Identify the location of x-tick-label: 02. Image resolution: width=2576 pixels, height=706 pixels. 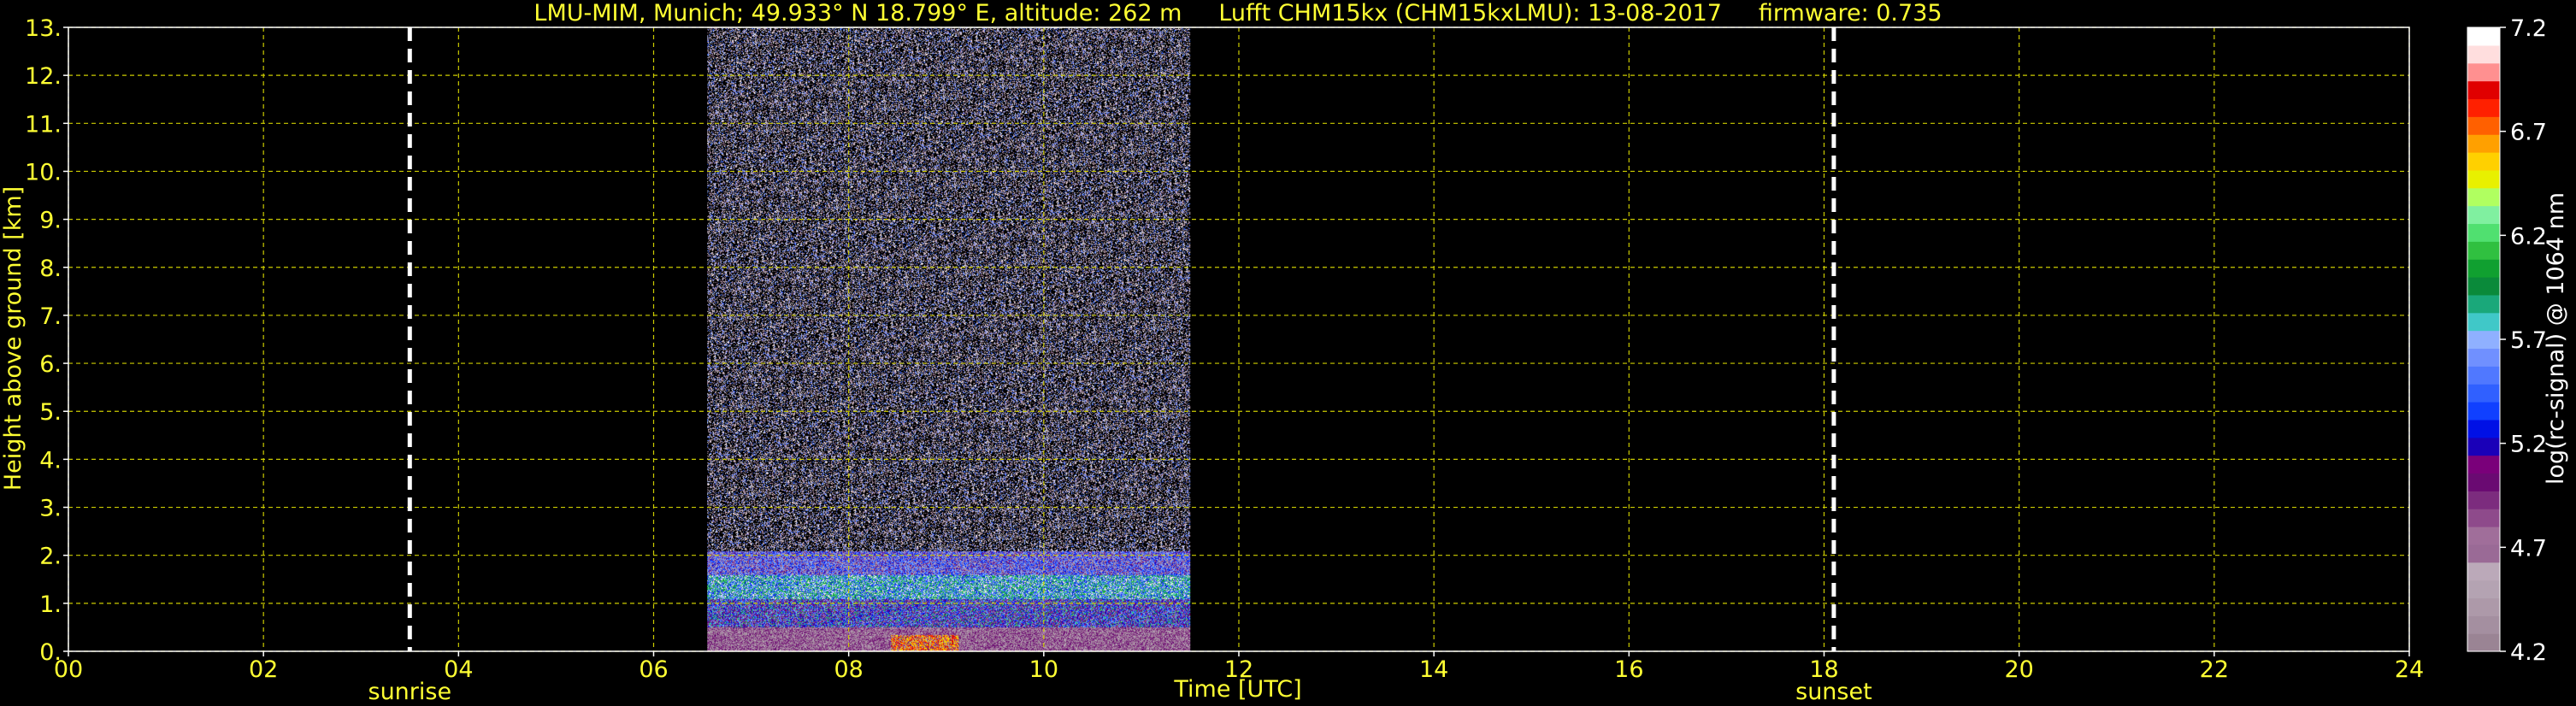
(263, 669).